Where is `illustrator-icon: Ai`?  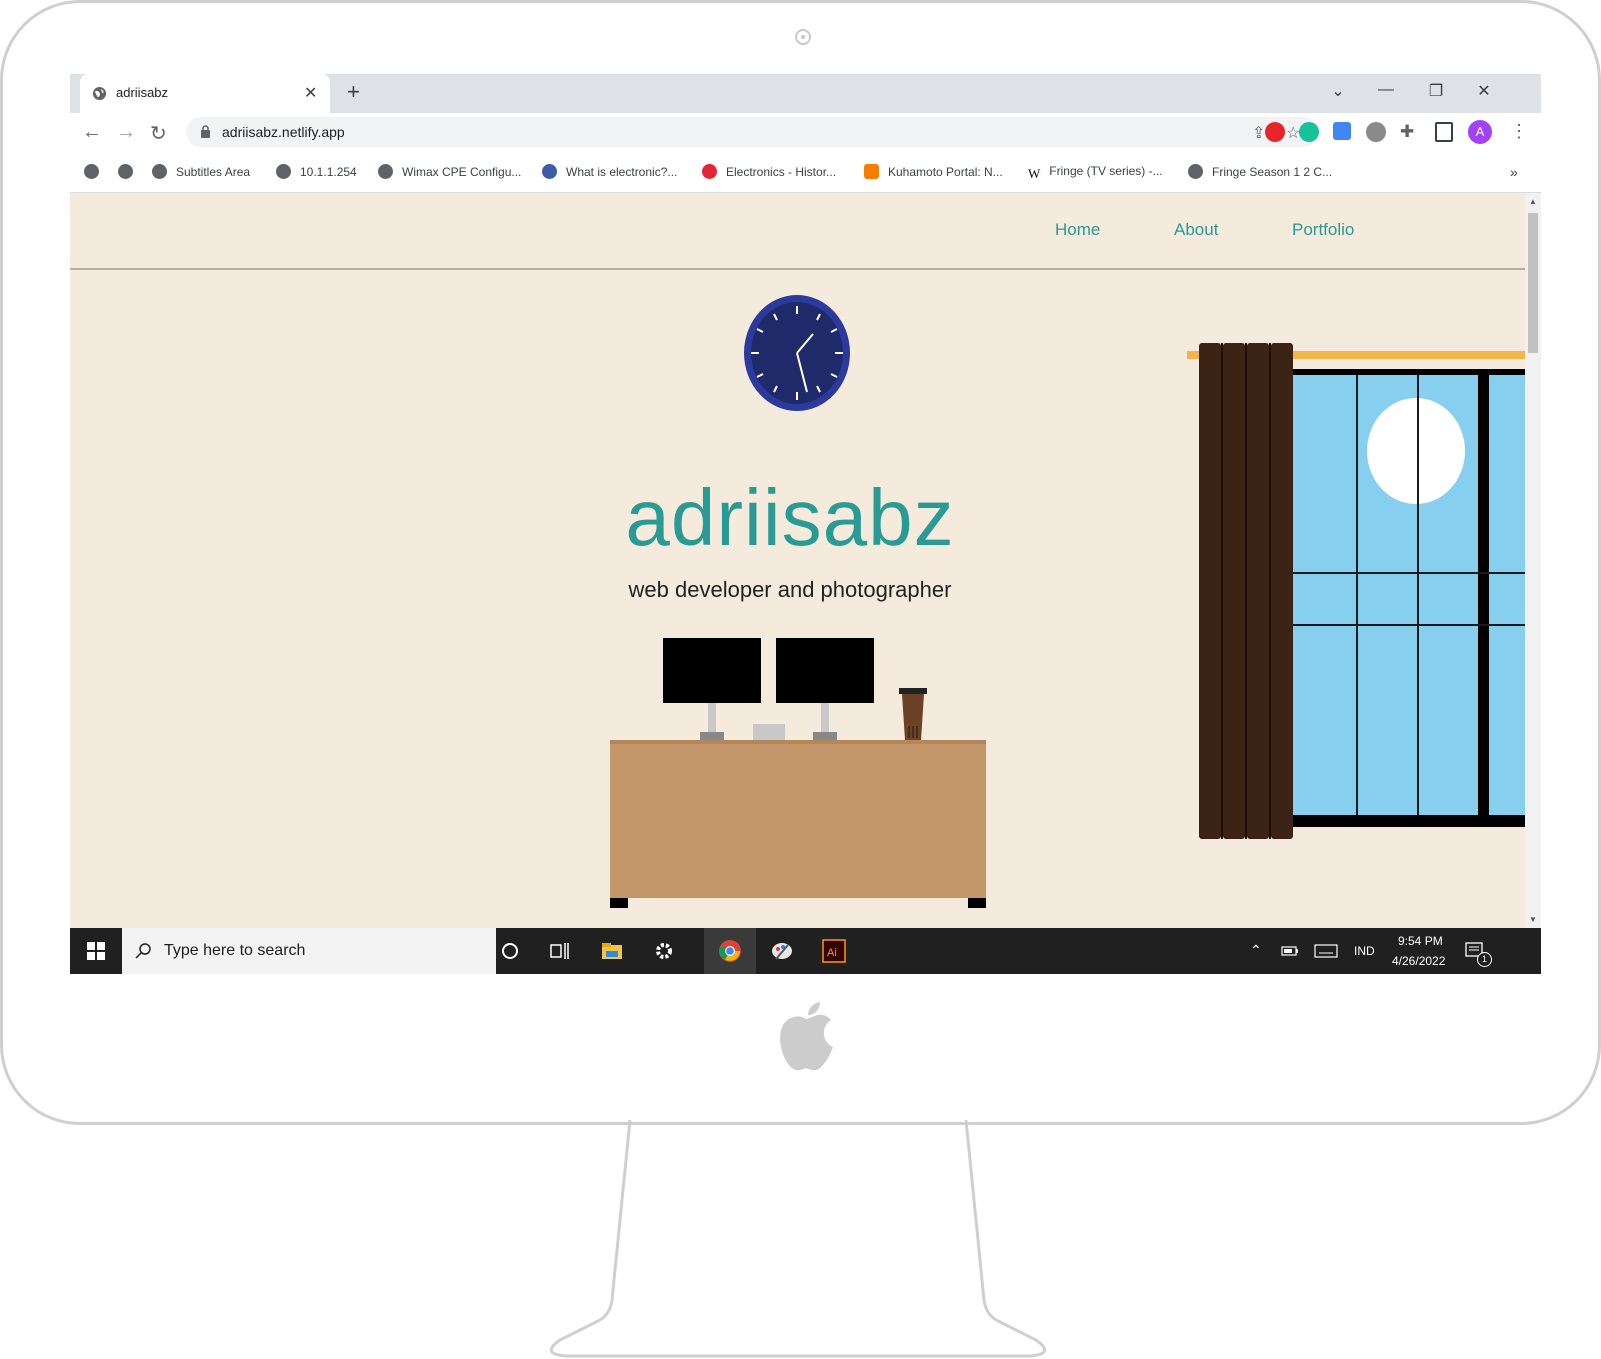
illustrator-icon: Ai is located at coordinates (834, 951).